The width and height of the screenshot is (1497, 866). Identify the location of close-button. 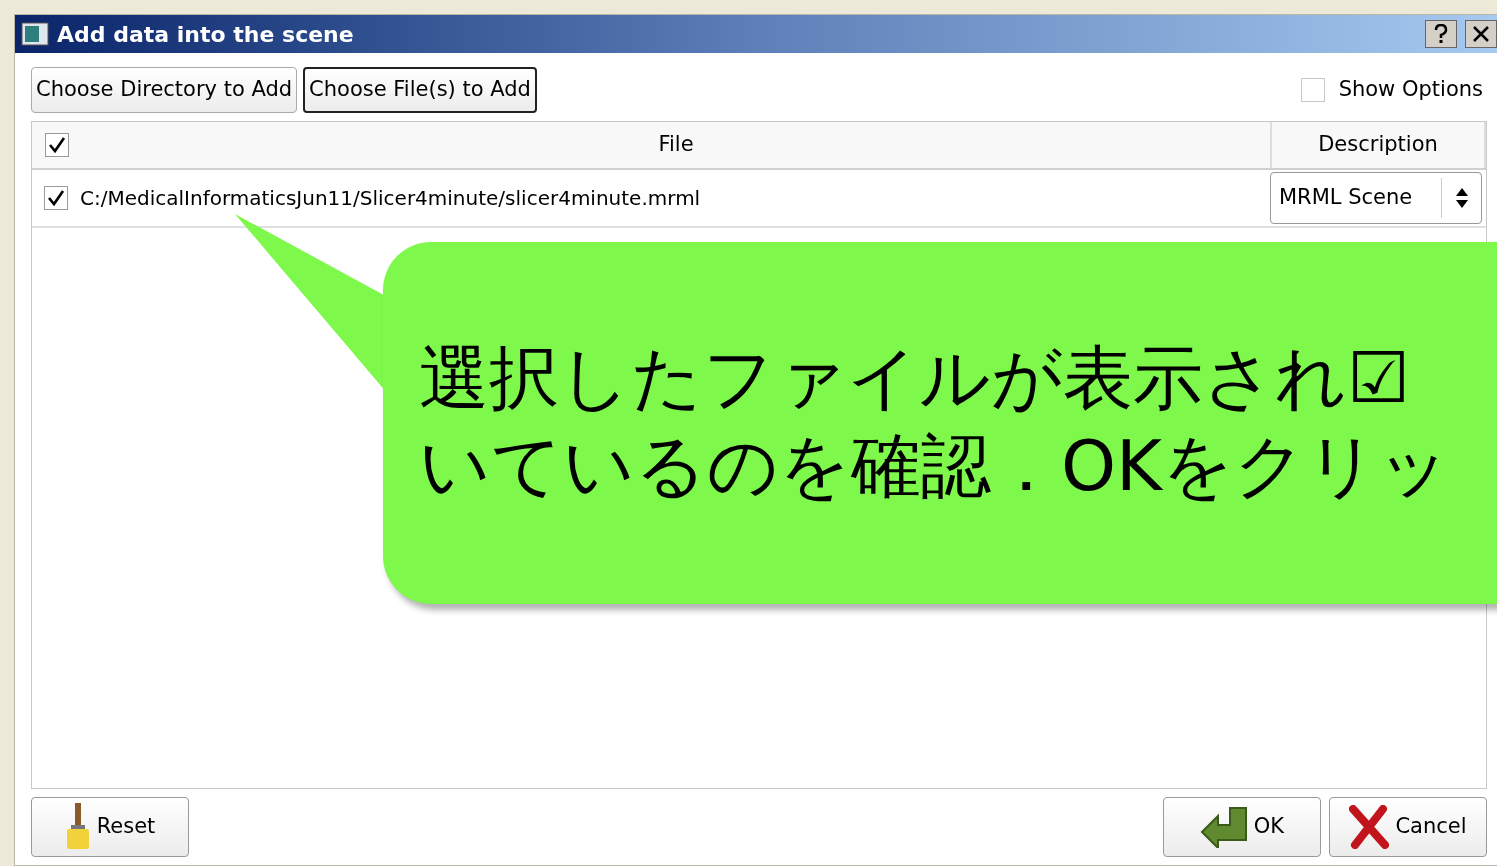
(1481, 34).